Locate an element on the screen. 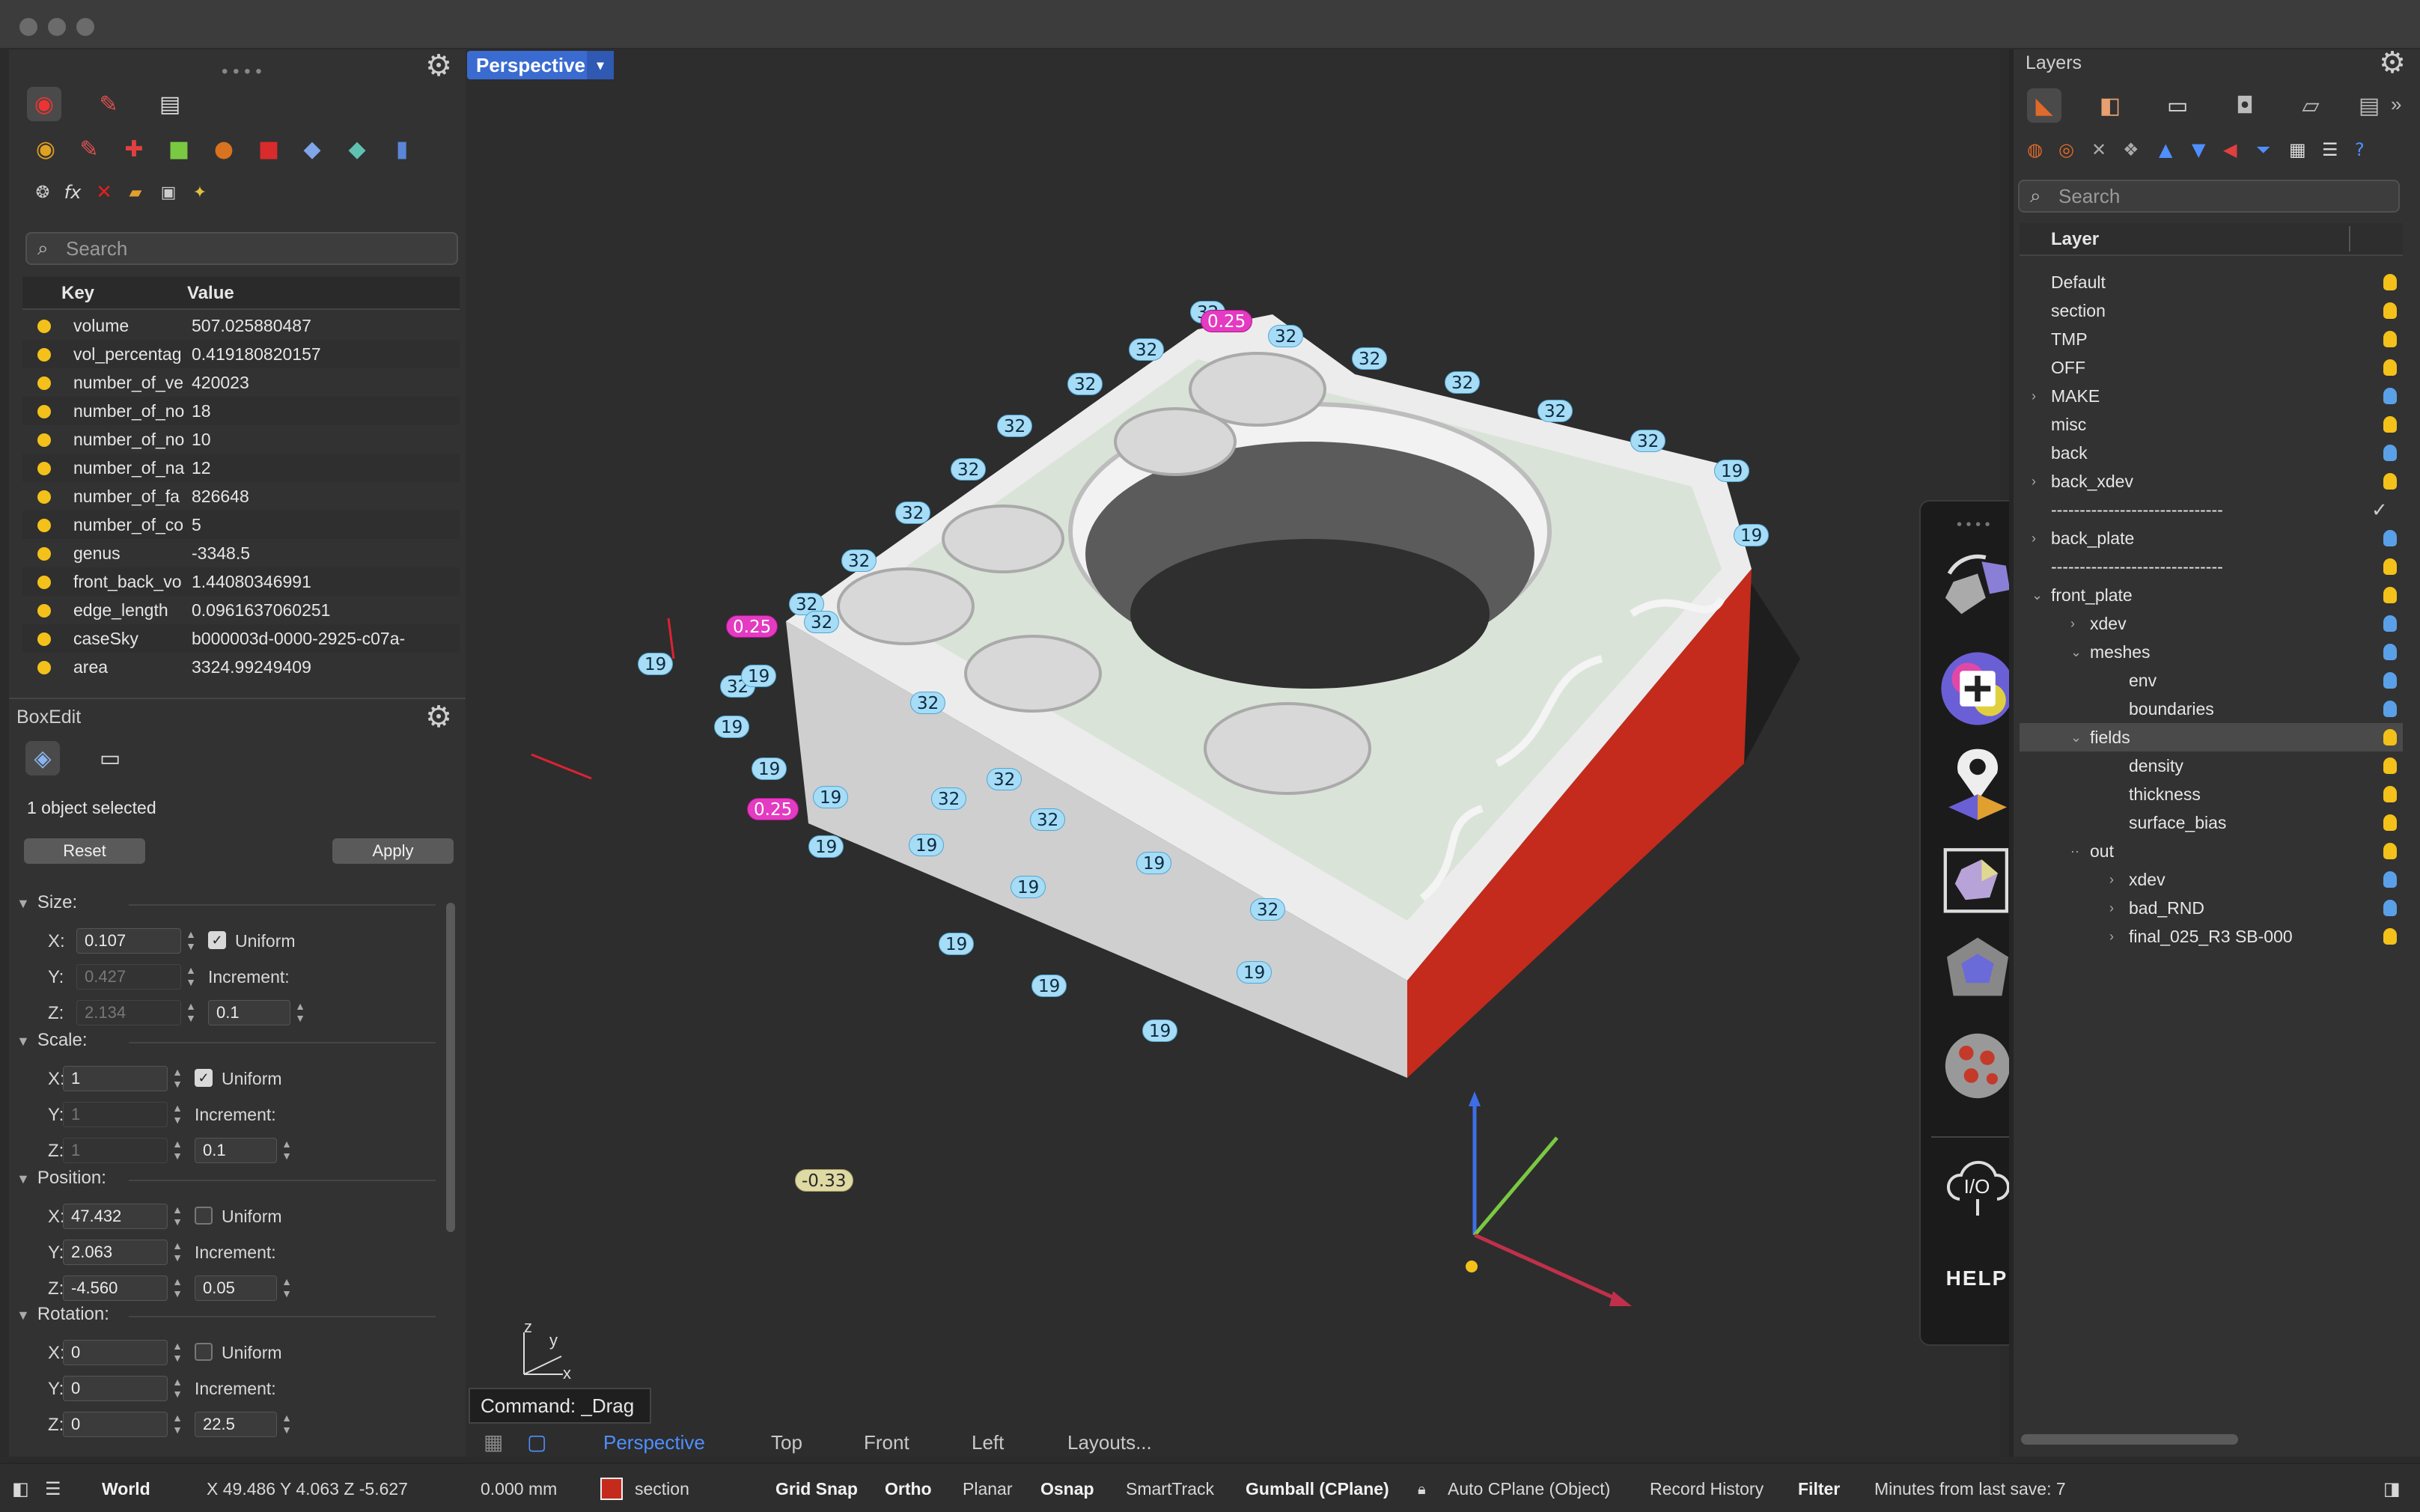 This screenshot has height=1512, width=2420. layer-row: OFF is located at coordinates (2211, 367).